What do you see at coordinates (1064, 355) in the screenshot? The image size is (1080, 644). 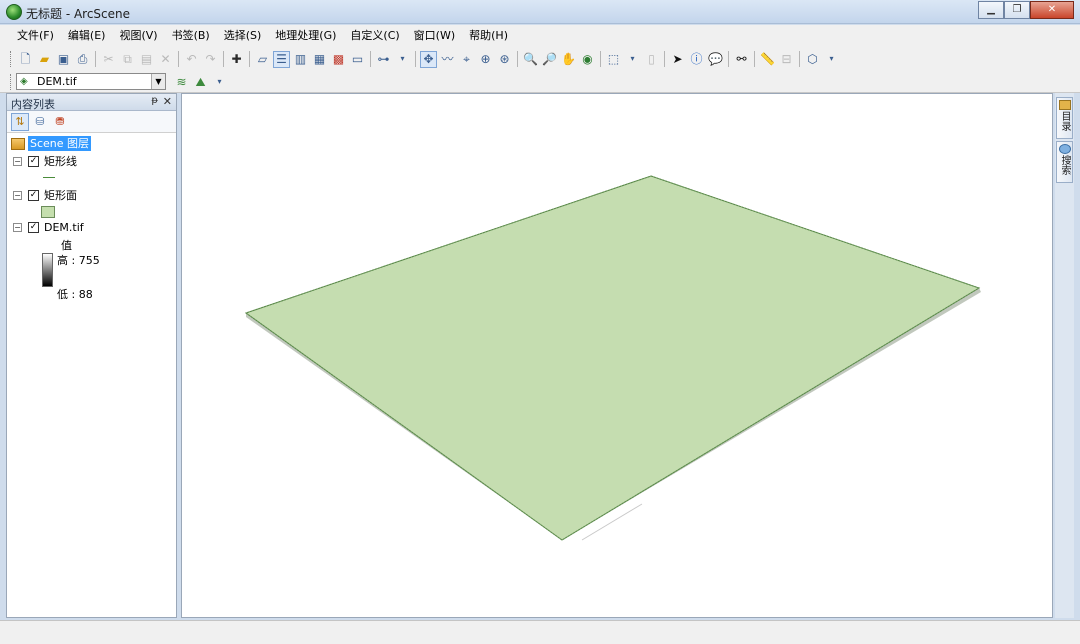 I see `right-dock: 目录 搜索` at bounding box center [1064, 355].